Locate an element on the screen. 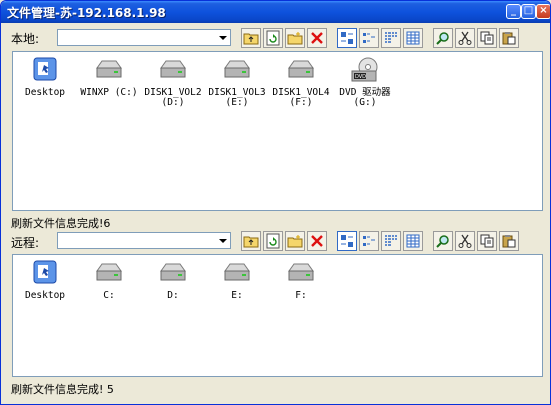 This screenshot has height=405, width=551. local-item-desktop: Desktop is located at coordinates (45, 77).